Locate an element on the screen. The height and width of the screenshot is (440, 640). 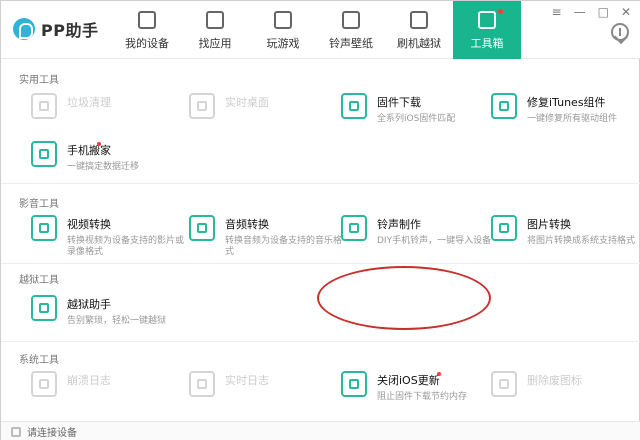
tool-title: 越狱助手 is located at coordinates (89, 304).